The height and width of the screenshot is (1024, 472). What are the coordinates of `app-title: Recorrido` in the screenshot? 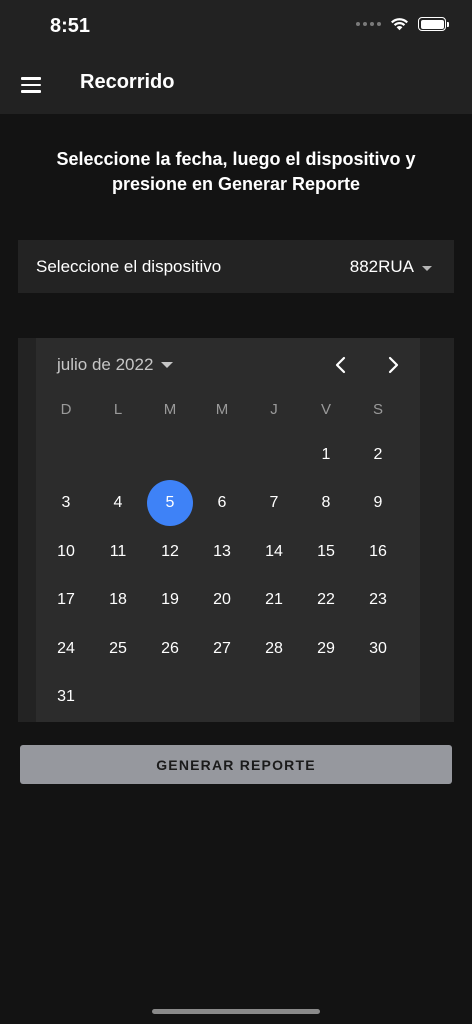 It's located at (127, 82).